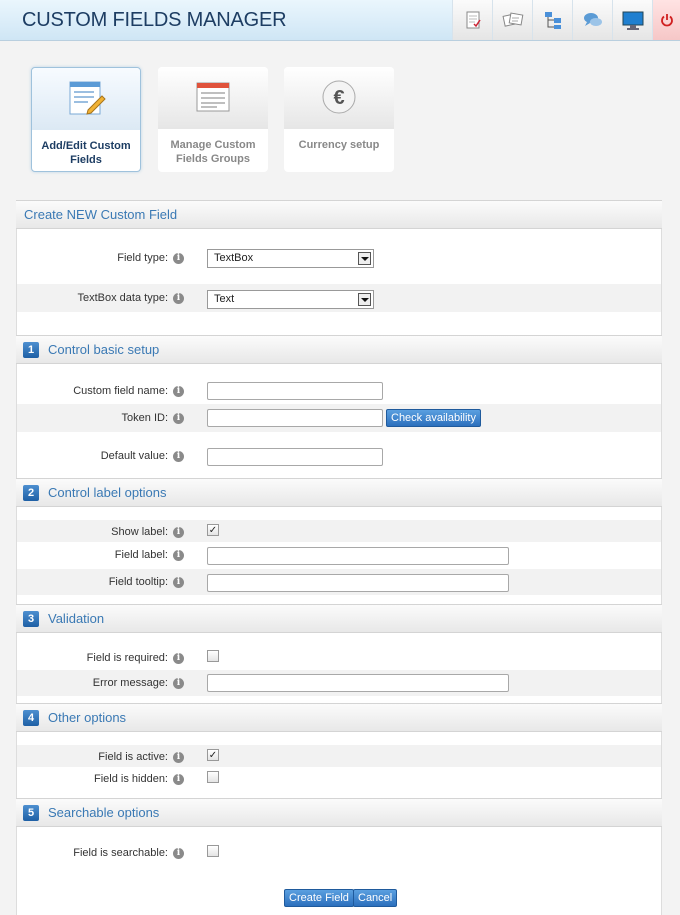  What do you see at coordinates (31, 812) in the screenshot?
I see `section-number-badge: 5` at bounding box center [31, 812].